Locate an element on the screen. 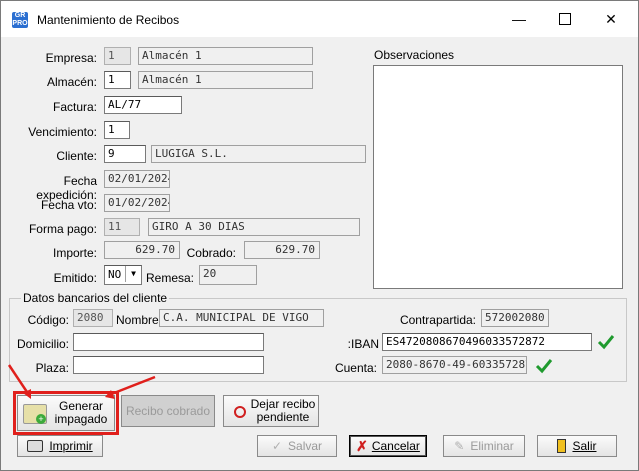  cobrado-label: Cobrado: is located at coordinates (211, 253).